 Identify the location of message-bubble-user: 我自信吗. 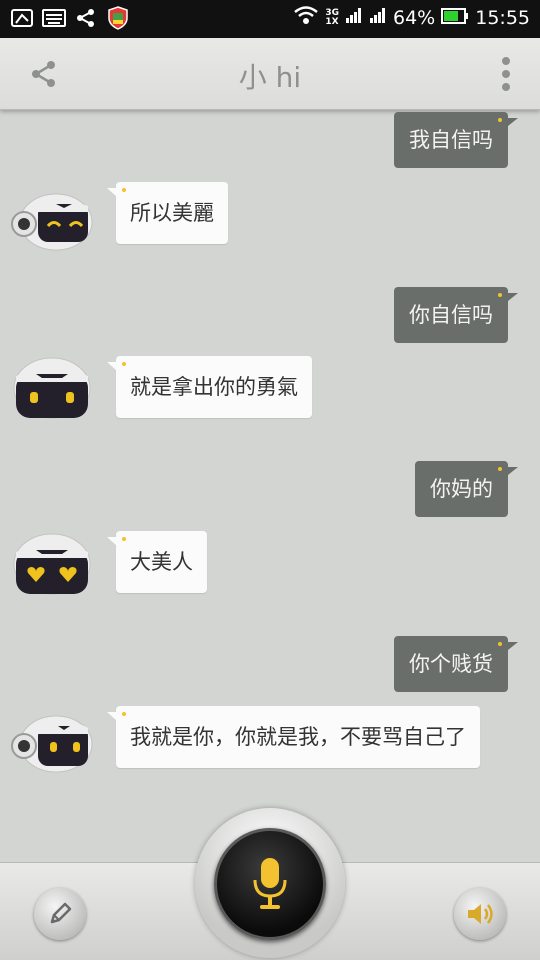
(456, 140).